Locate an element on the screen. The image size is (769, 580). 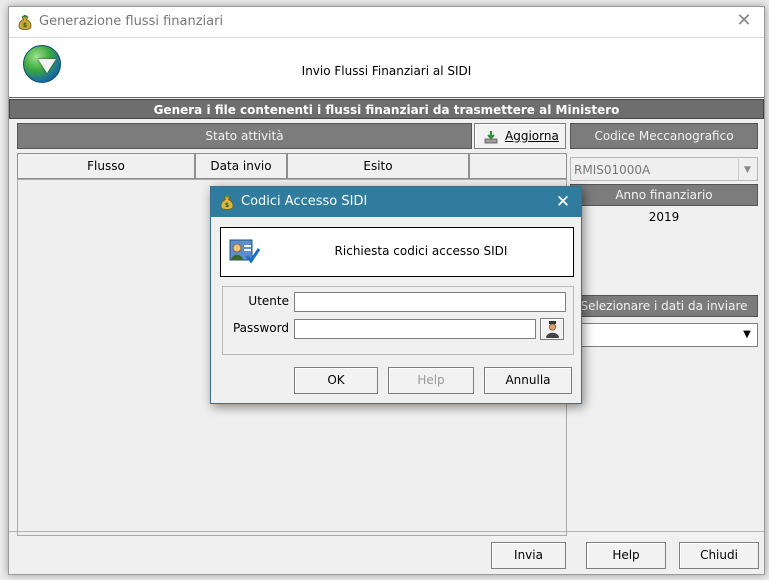
column-header-data-invio: Data invio is located at coordinates (241, 166).